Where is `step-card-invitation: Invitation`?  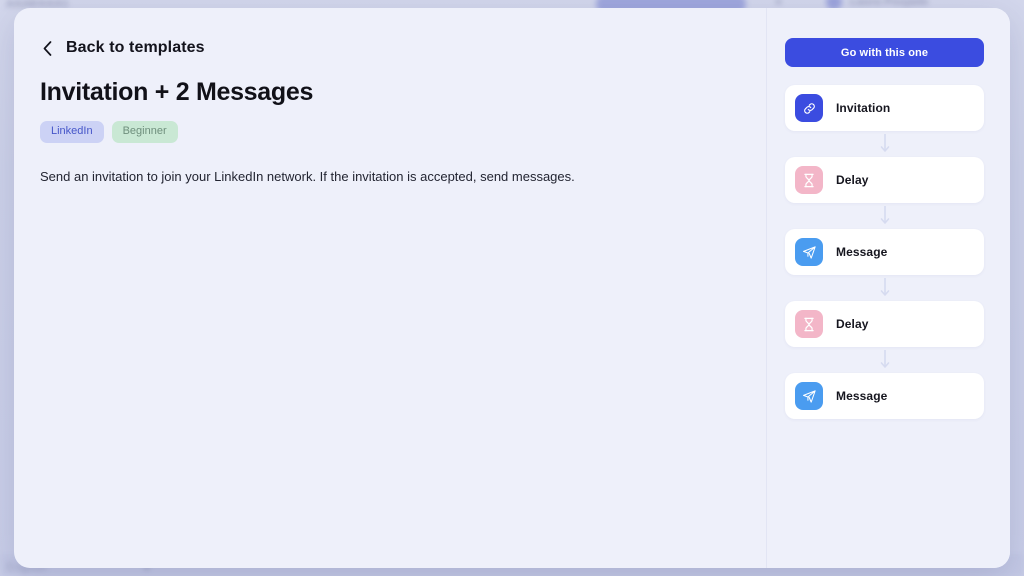
step-card-invitation: Invitation is located at coordinates (884, 108).